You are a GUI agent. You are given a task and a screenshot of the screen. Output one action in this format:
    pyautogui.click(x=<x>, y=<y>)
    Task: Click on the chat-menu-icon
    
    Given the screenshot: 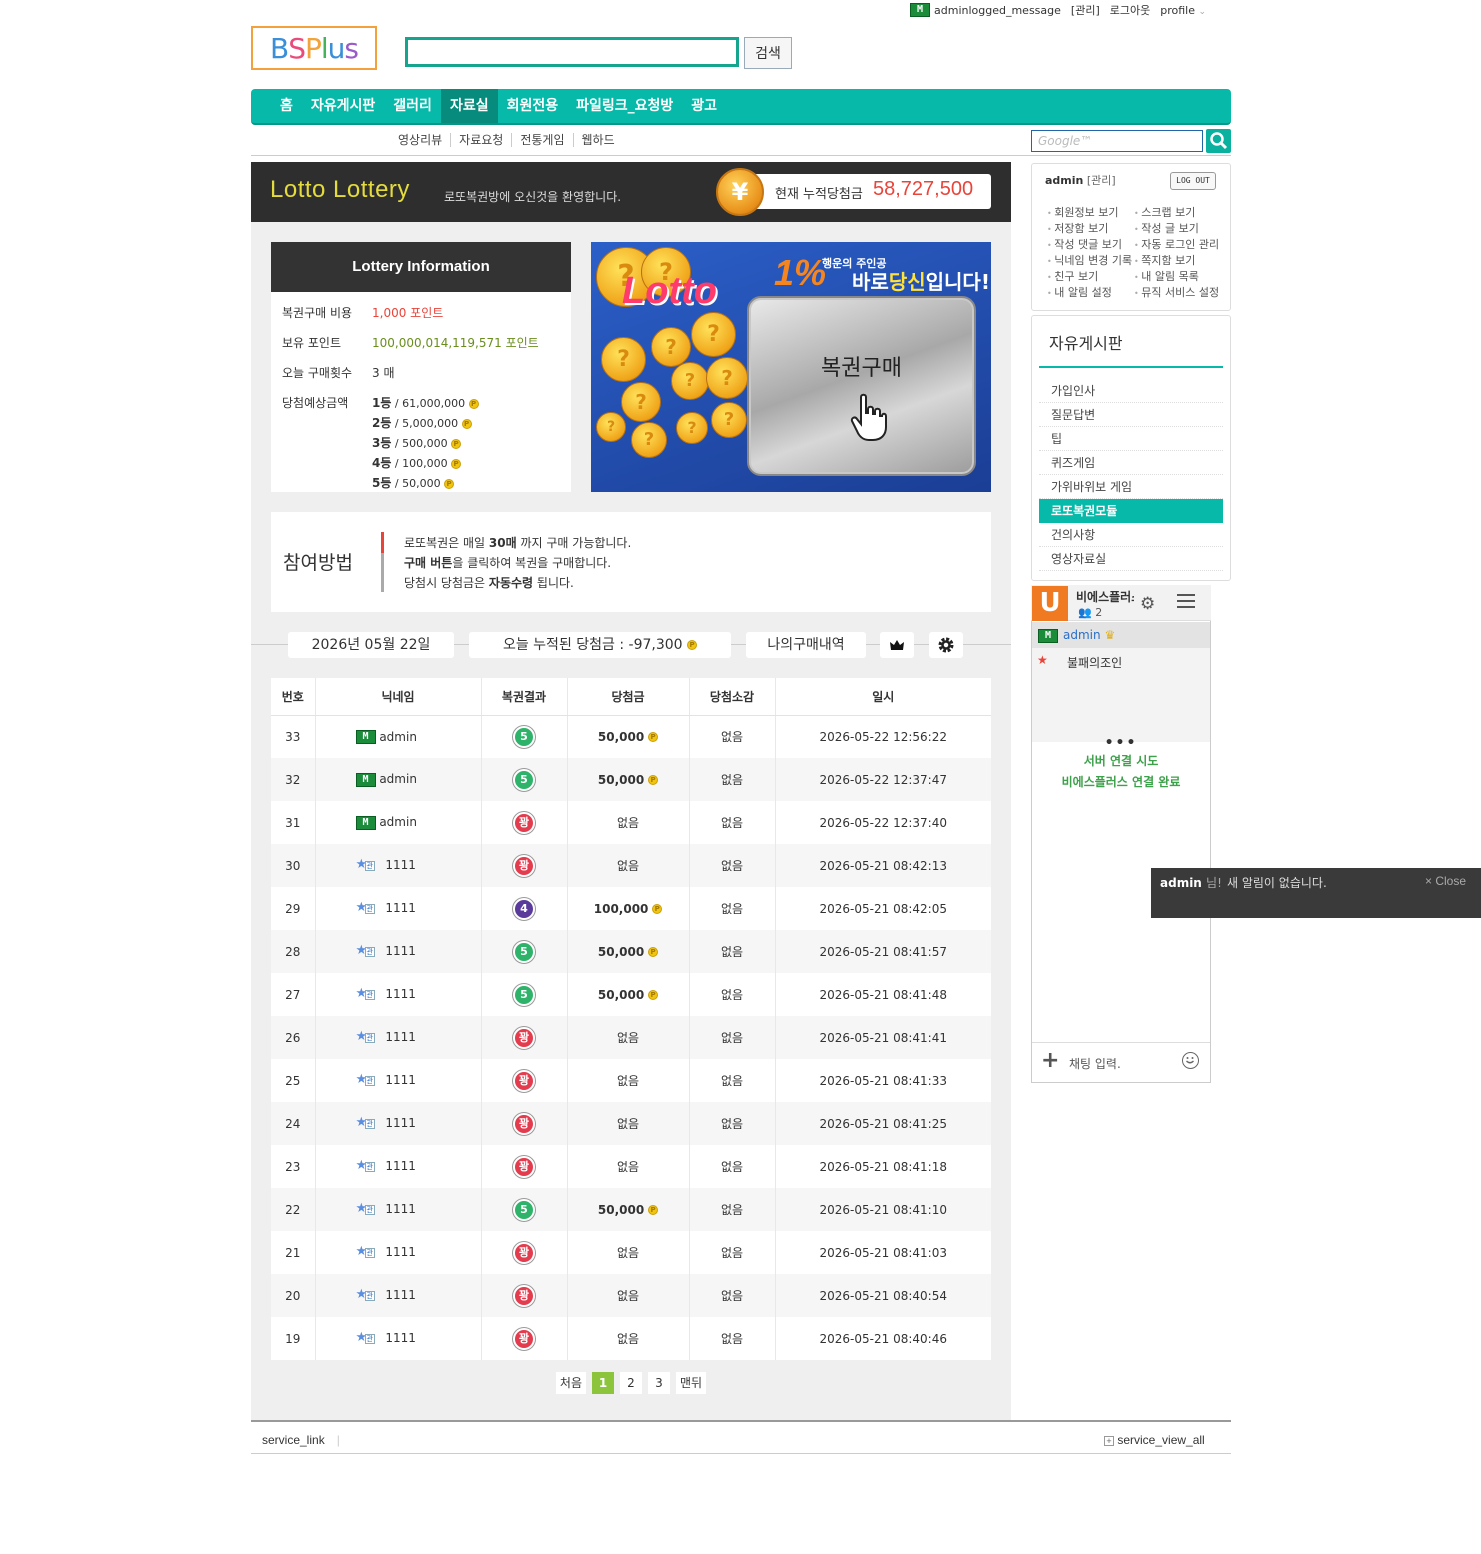 What is the action you would take?
    pyautogui.click(x=1186, y=601)
    